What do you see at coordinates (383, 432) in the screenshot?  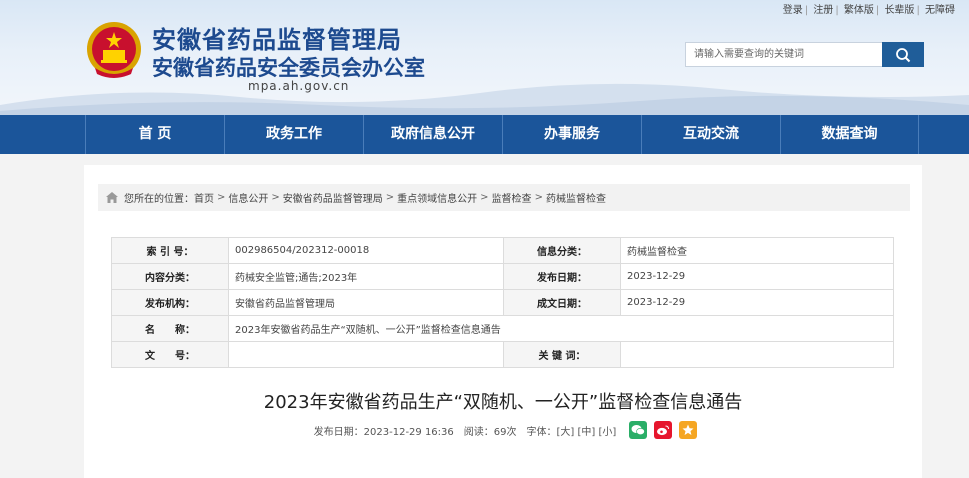 I see `article-date: 发布日期：2023-12-29 16:36` at bounding box center [383, 432].